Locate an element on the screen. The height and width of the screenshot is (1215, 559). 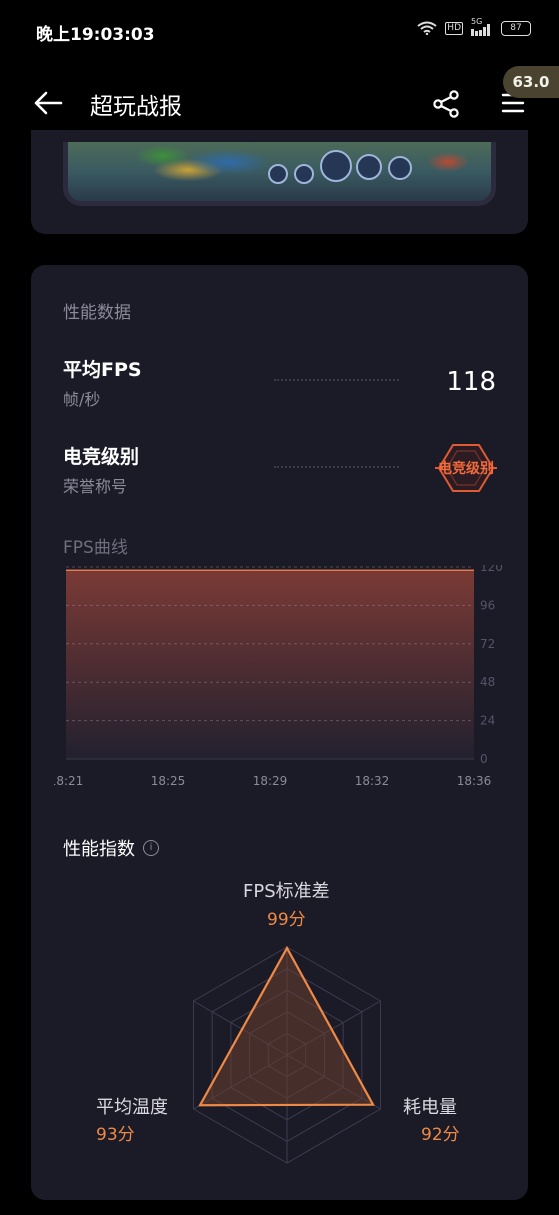
status-time: 晚上19:03:03 is located at coordinates (95, 35).